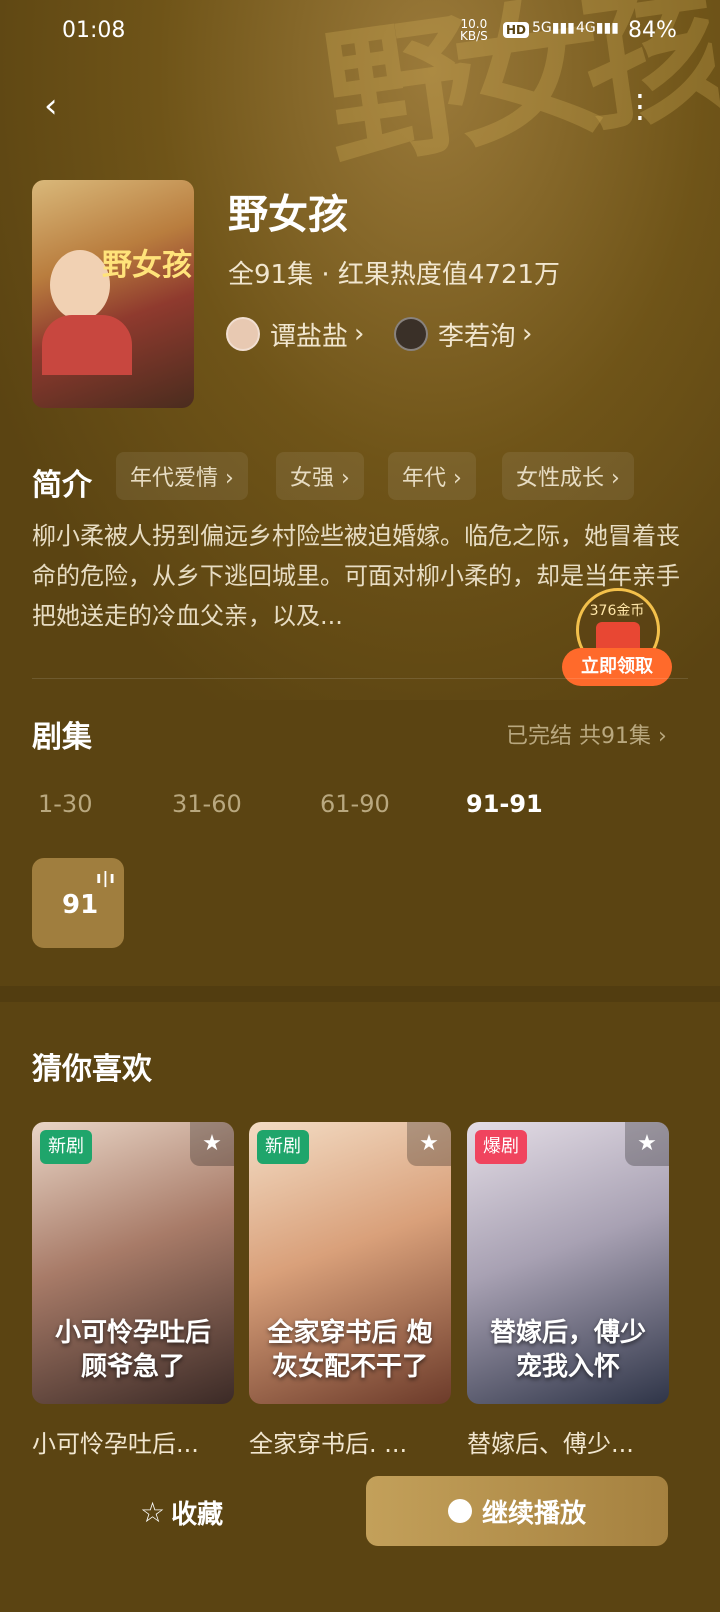 The image size is (720, 1612). Describe the element at coordinates (64, 106) in the screenshot. I see `back-icon: ‹` at that location.